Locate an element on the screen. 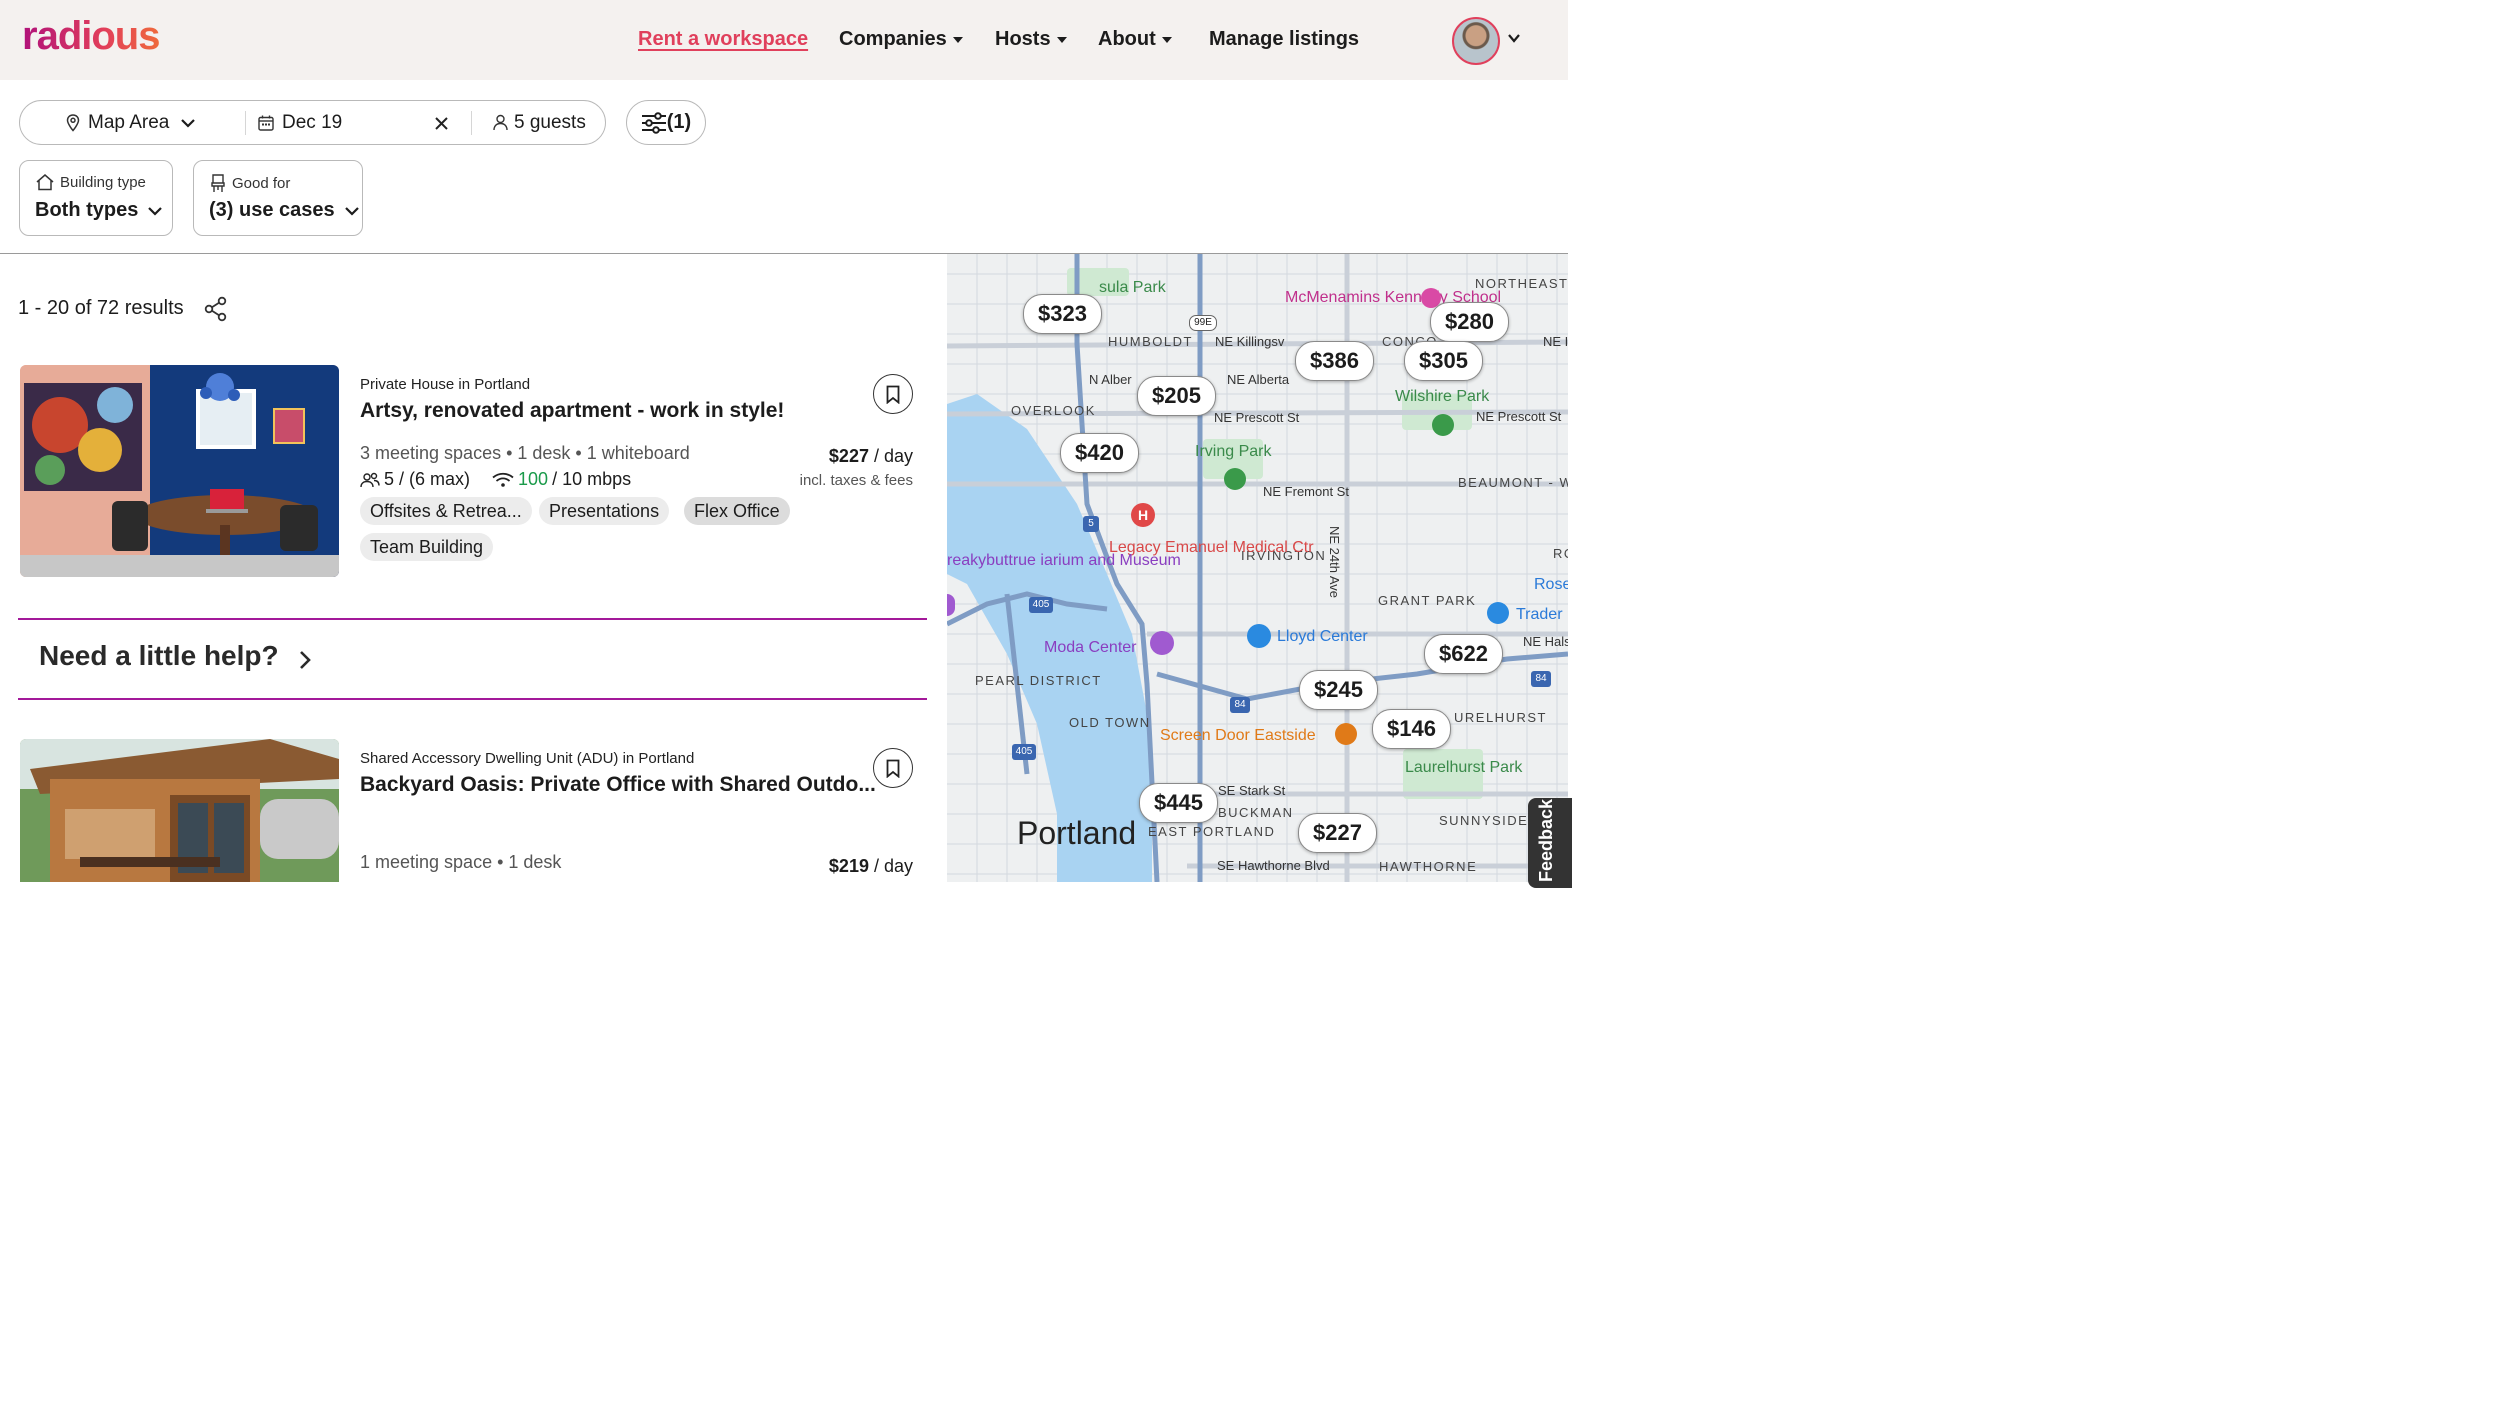 This screenshot has width=2516, height=1415. street-label: N Alber is located at coordinates (1110, 379).